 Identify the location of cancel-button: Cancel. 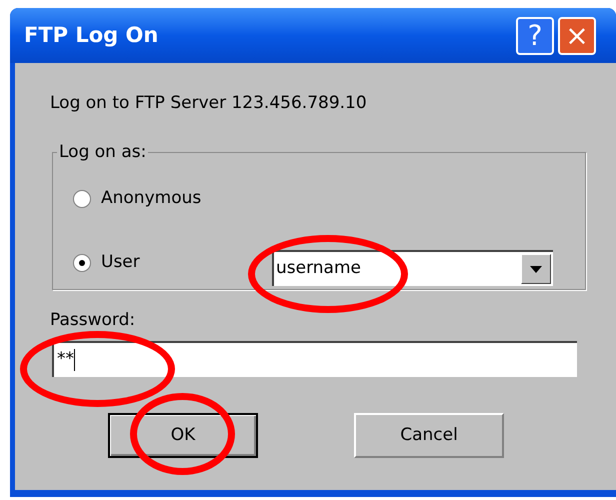
(429, 435).